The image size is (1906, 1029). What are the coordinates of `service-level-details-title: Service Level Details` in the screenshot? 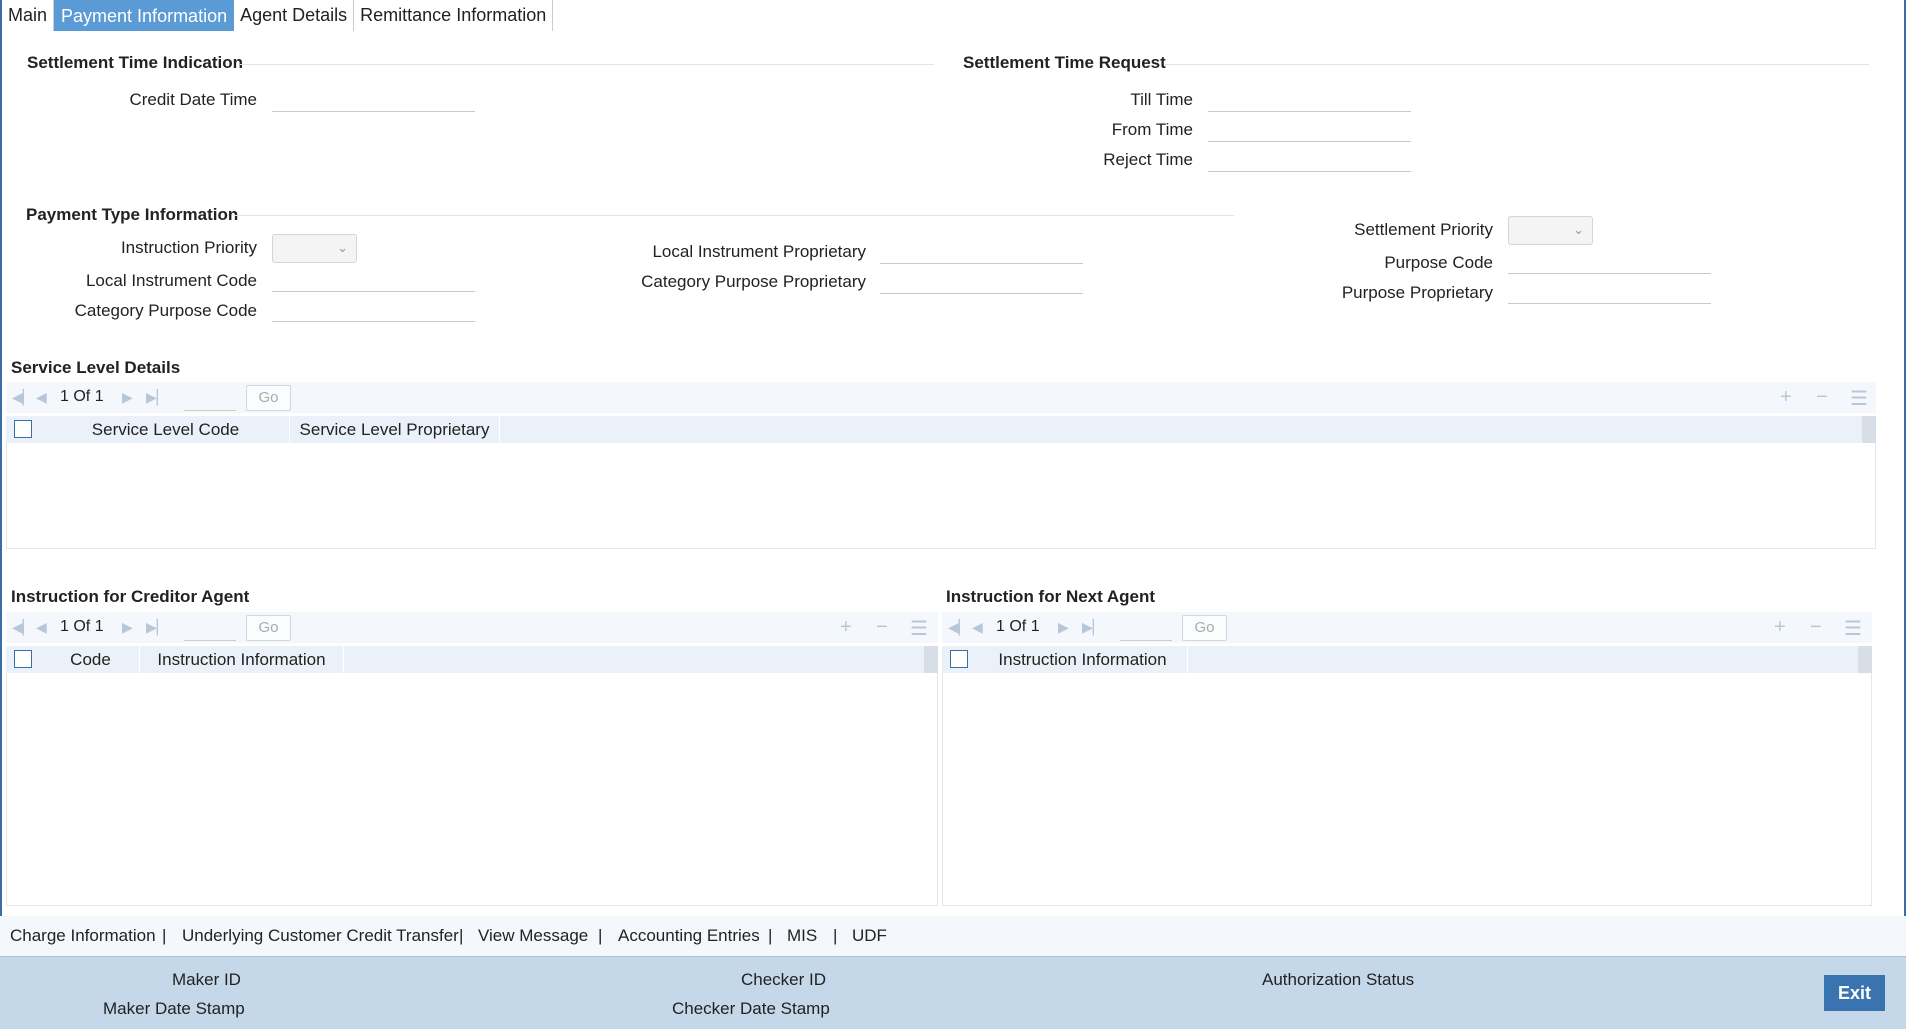 It's located at (96, 367).